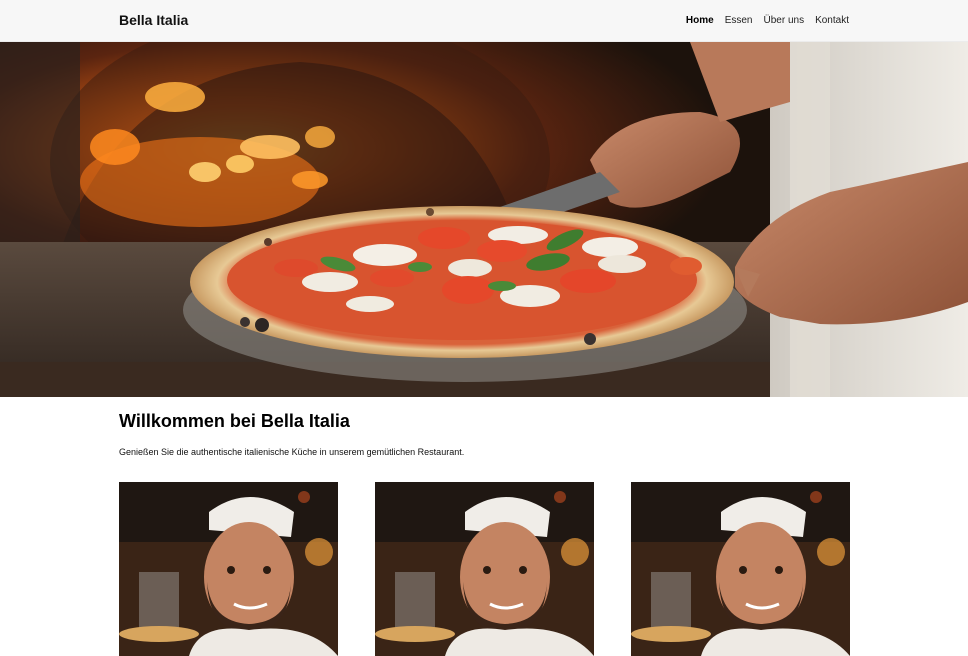 The image size is (968, 656). I want to click on nav-home: Home, so click(700, 20).